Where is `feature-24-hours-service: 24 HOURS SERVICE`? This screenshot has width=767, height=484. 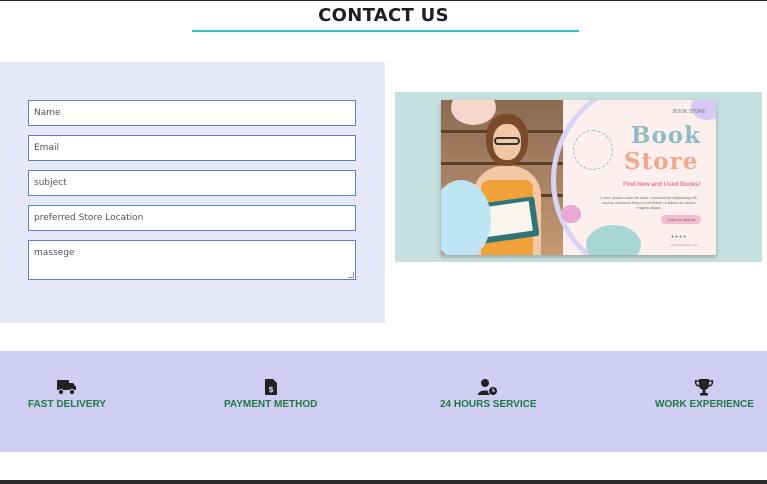 feature-24-hours-service: 24 HOURS SERVICE is located at coordinates (488, 394).